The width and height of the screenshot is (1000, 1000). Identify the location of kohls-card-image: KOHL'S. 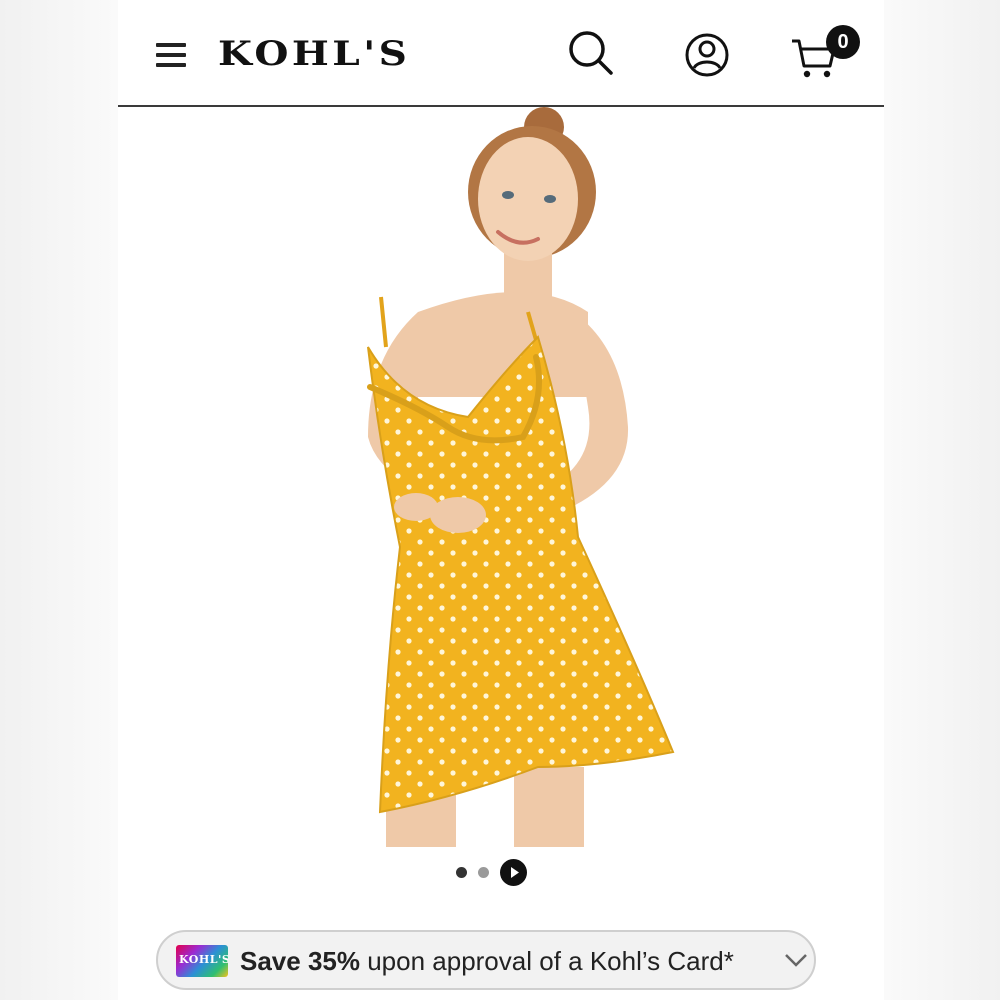
(202, 961).